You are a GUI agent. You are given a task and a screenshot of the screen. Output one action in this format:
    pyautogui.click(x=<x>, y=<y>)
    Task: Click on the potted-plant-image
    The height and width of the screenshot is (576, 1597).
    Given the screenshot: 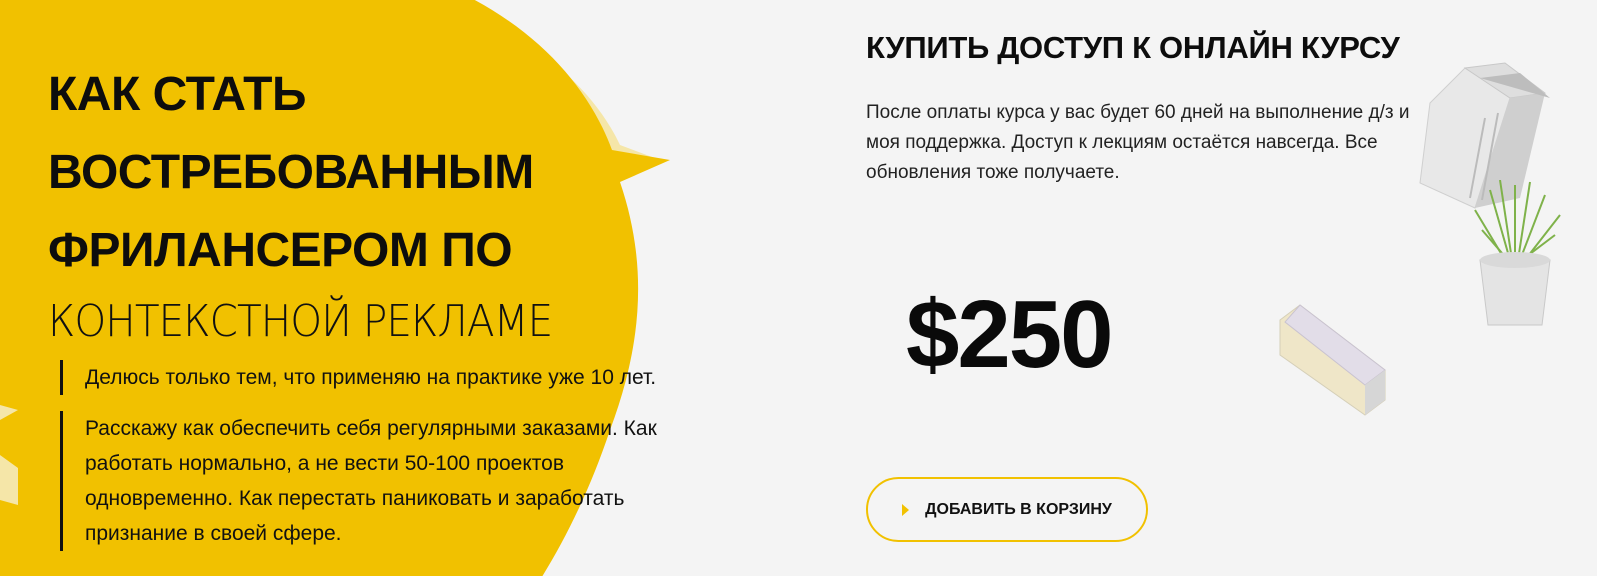 What is the action you would take?
    pyautogui.click(x=1517, y=253)
    